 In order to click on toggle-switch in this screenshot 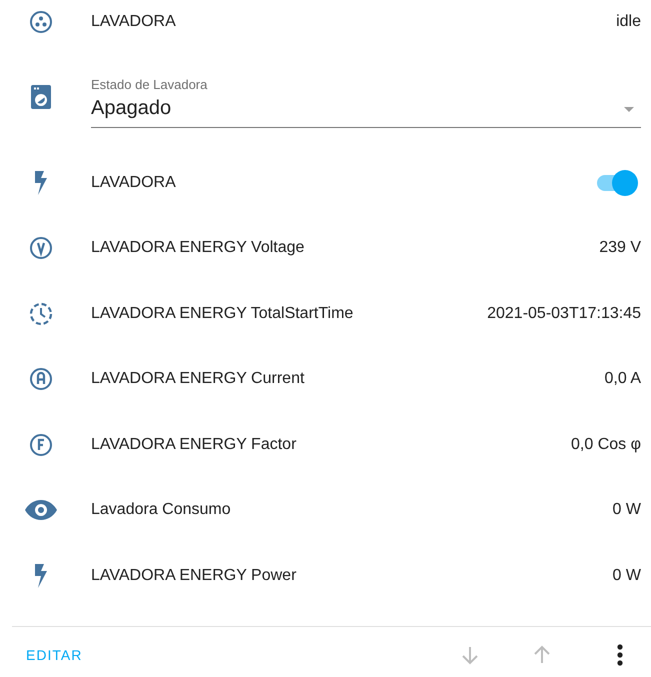, I will do `click(617, 182)`.